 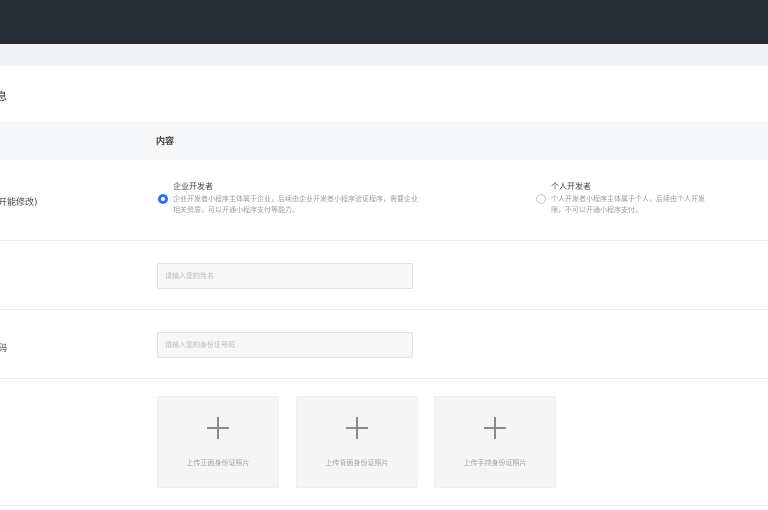 I want to click on id-number-label: 码, so click(x=4, y=349).